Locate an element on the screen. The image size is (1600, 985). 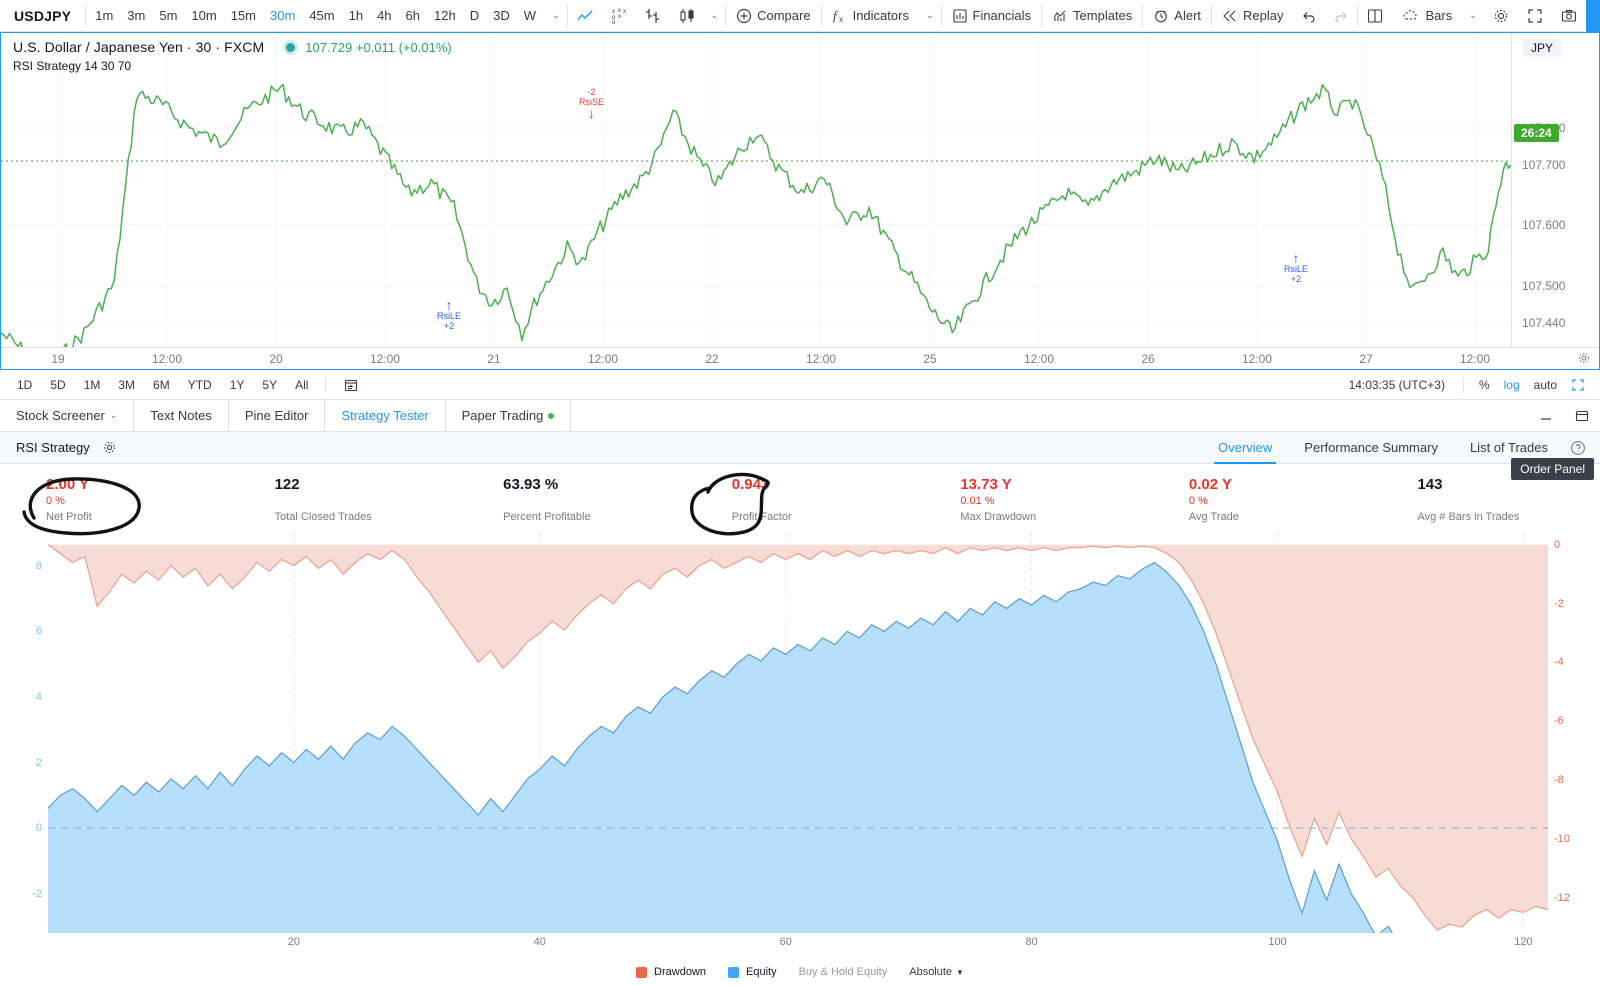
panel-tab-text-notes: Text Notes is located at coordinates (181, 415).